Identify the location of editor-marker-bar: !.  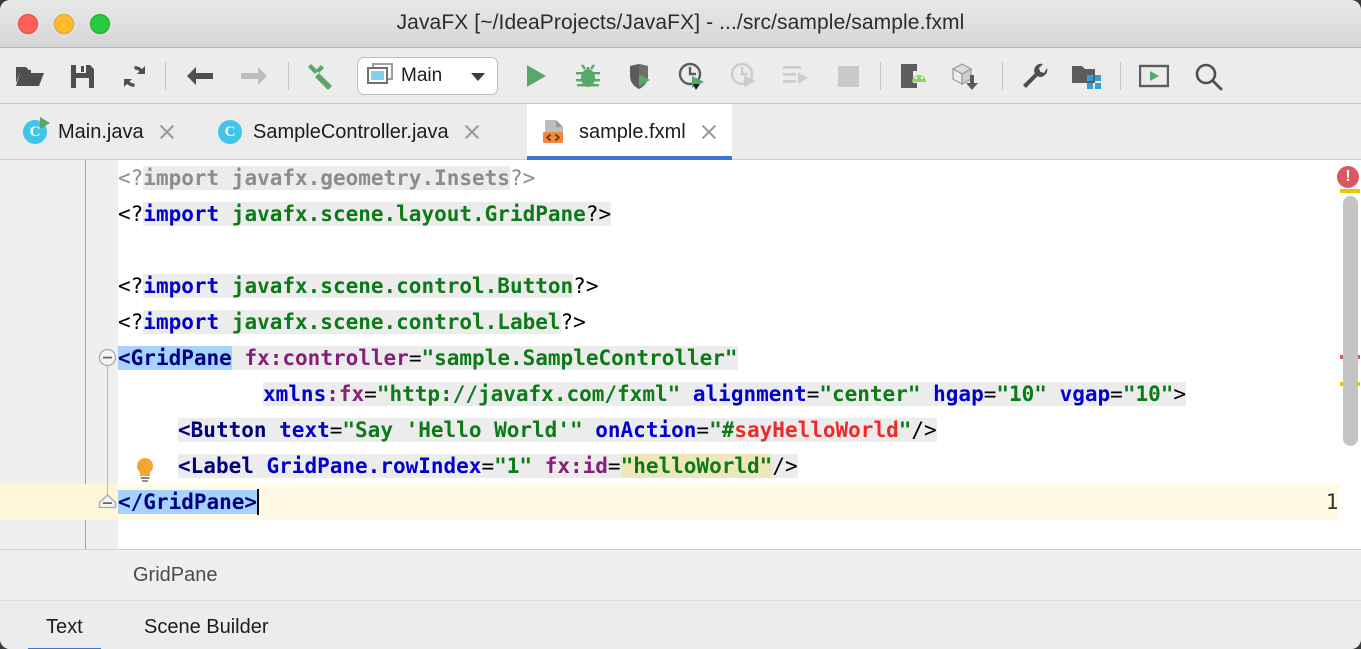
(1349, 354).